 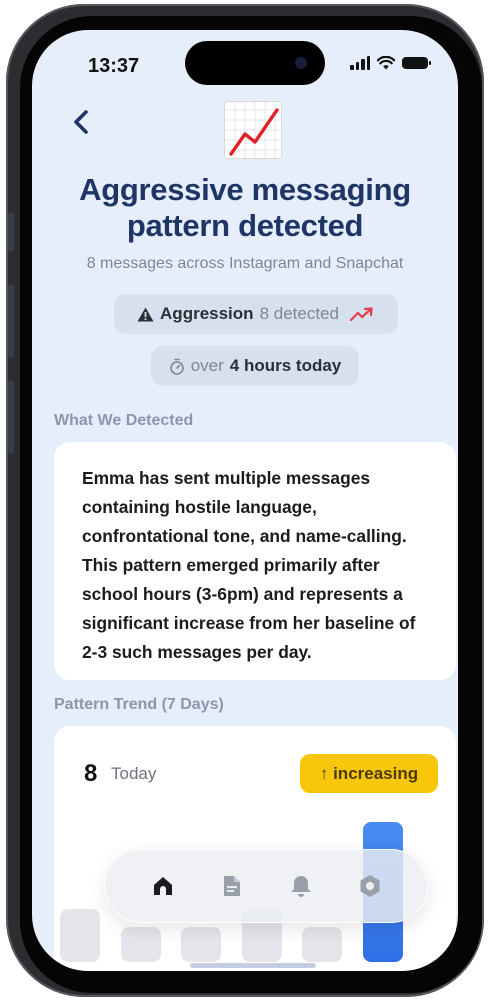 I want to click on wifi-icon, so click(x=386, y=63).